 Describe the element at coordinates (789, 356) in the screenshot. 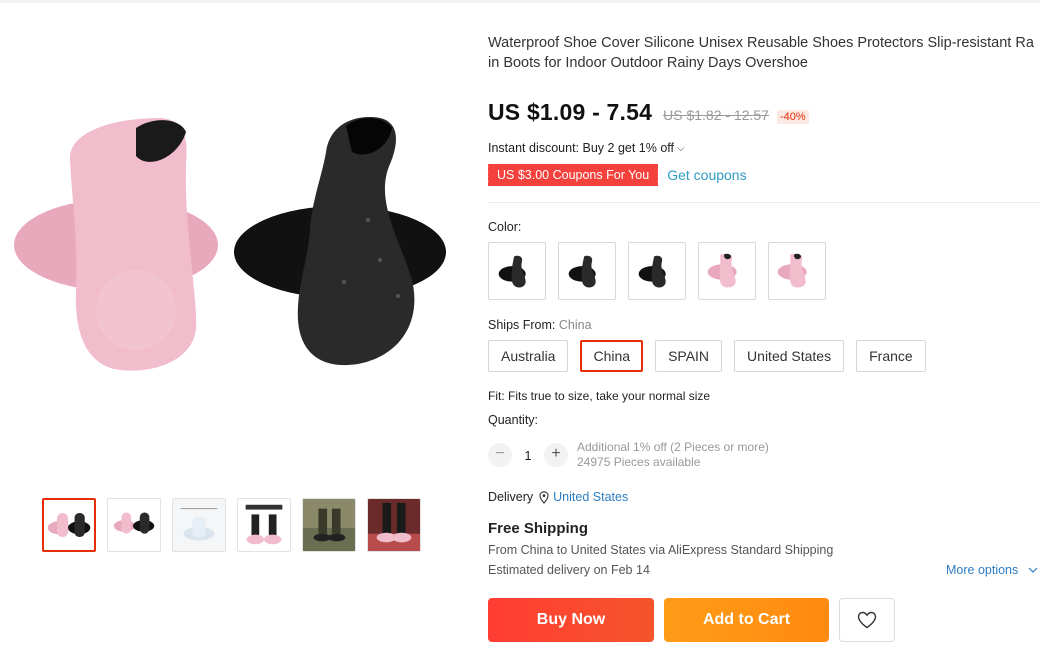

I see `ship-option-united-states: United States` at that location.